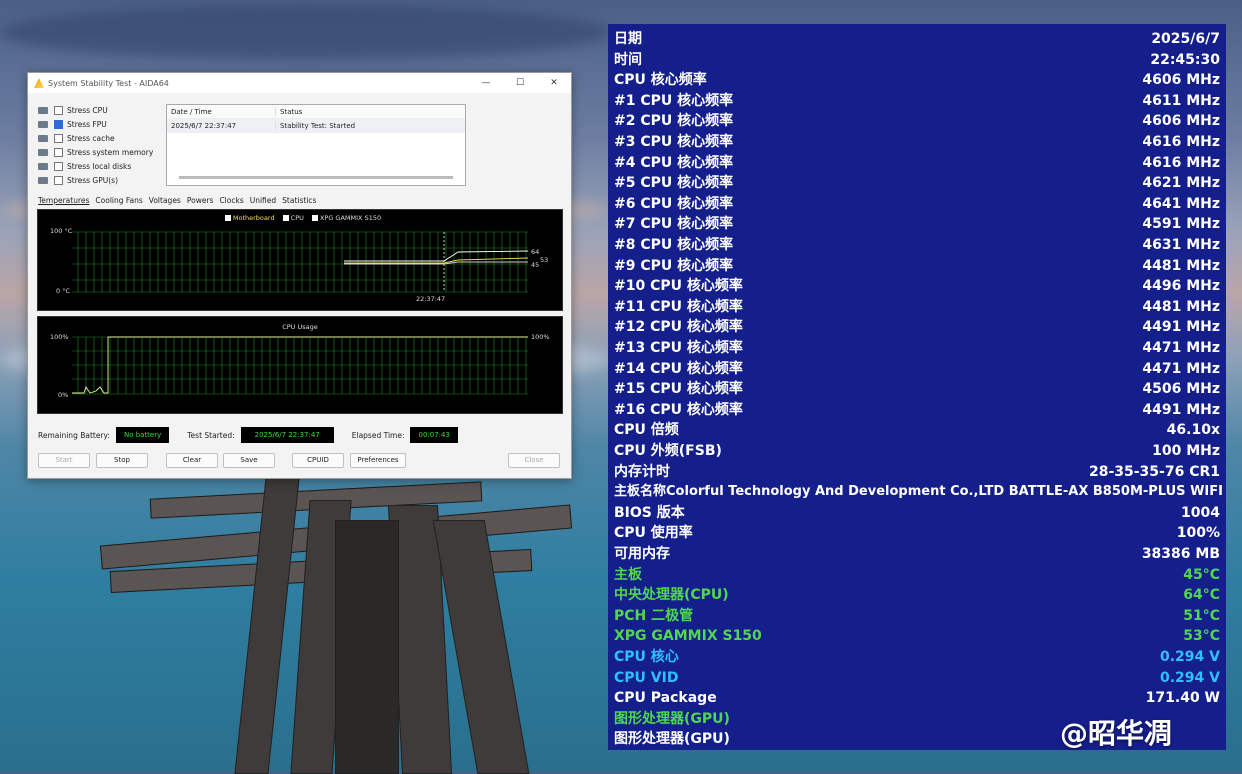 The image size is (1242, 774). What do you see at coordinates (91, 138) in the screenshot?
I see `stress-option-label: Stress cache` at bounding box center [91, 138].